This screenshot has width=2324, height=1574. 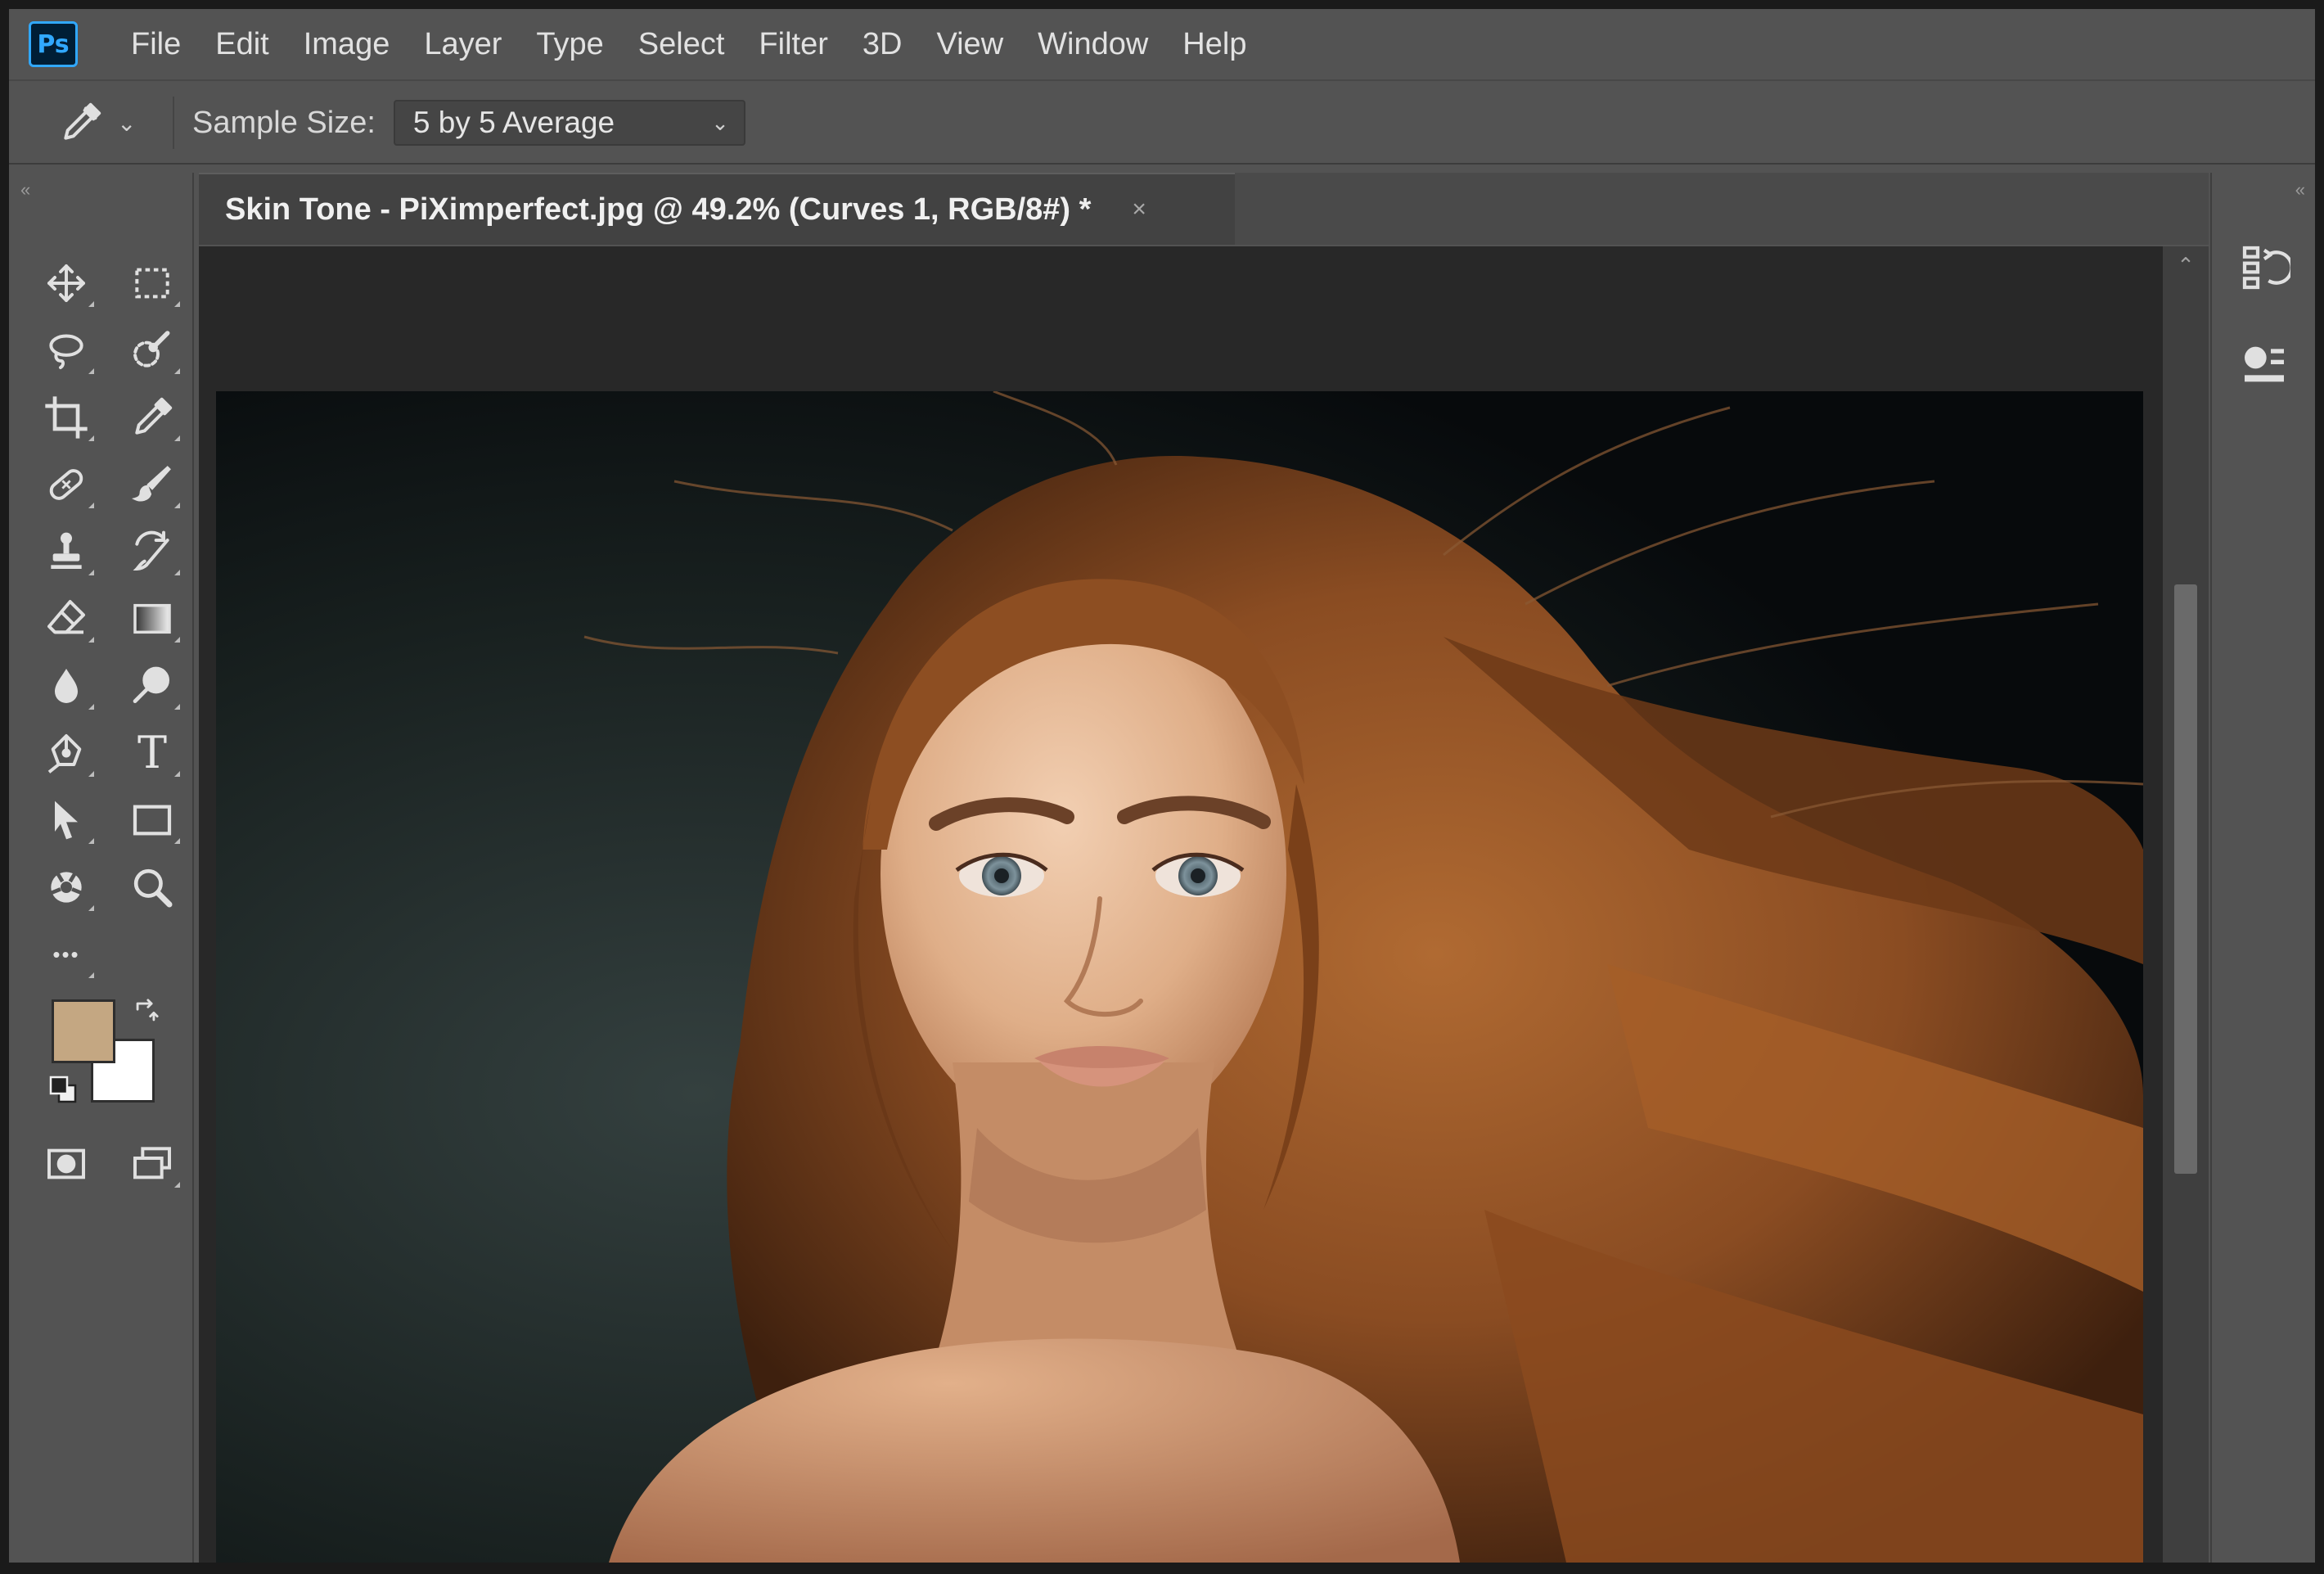 What do you see at coordinates (101, 868) in the screenshot?
I see `tools-panel: « T •••` at bounding box center [101, 868].